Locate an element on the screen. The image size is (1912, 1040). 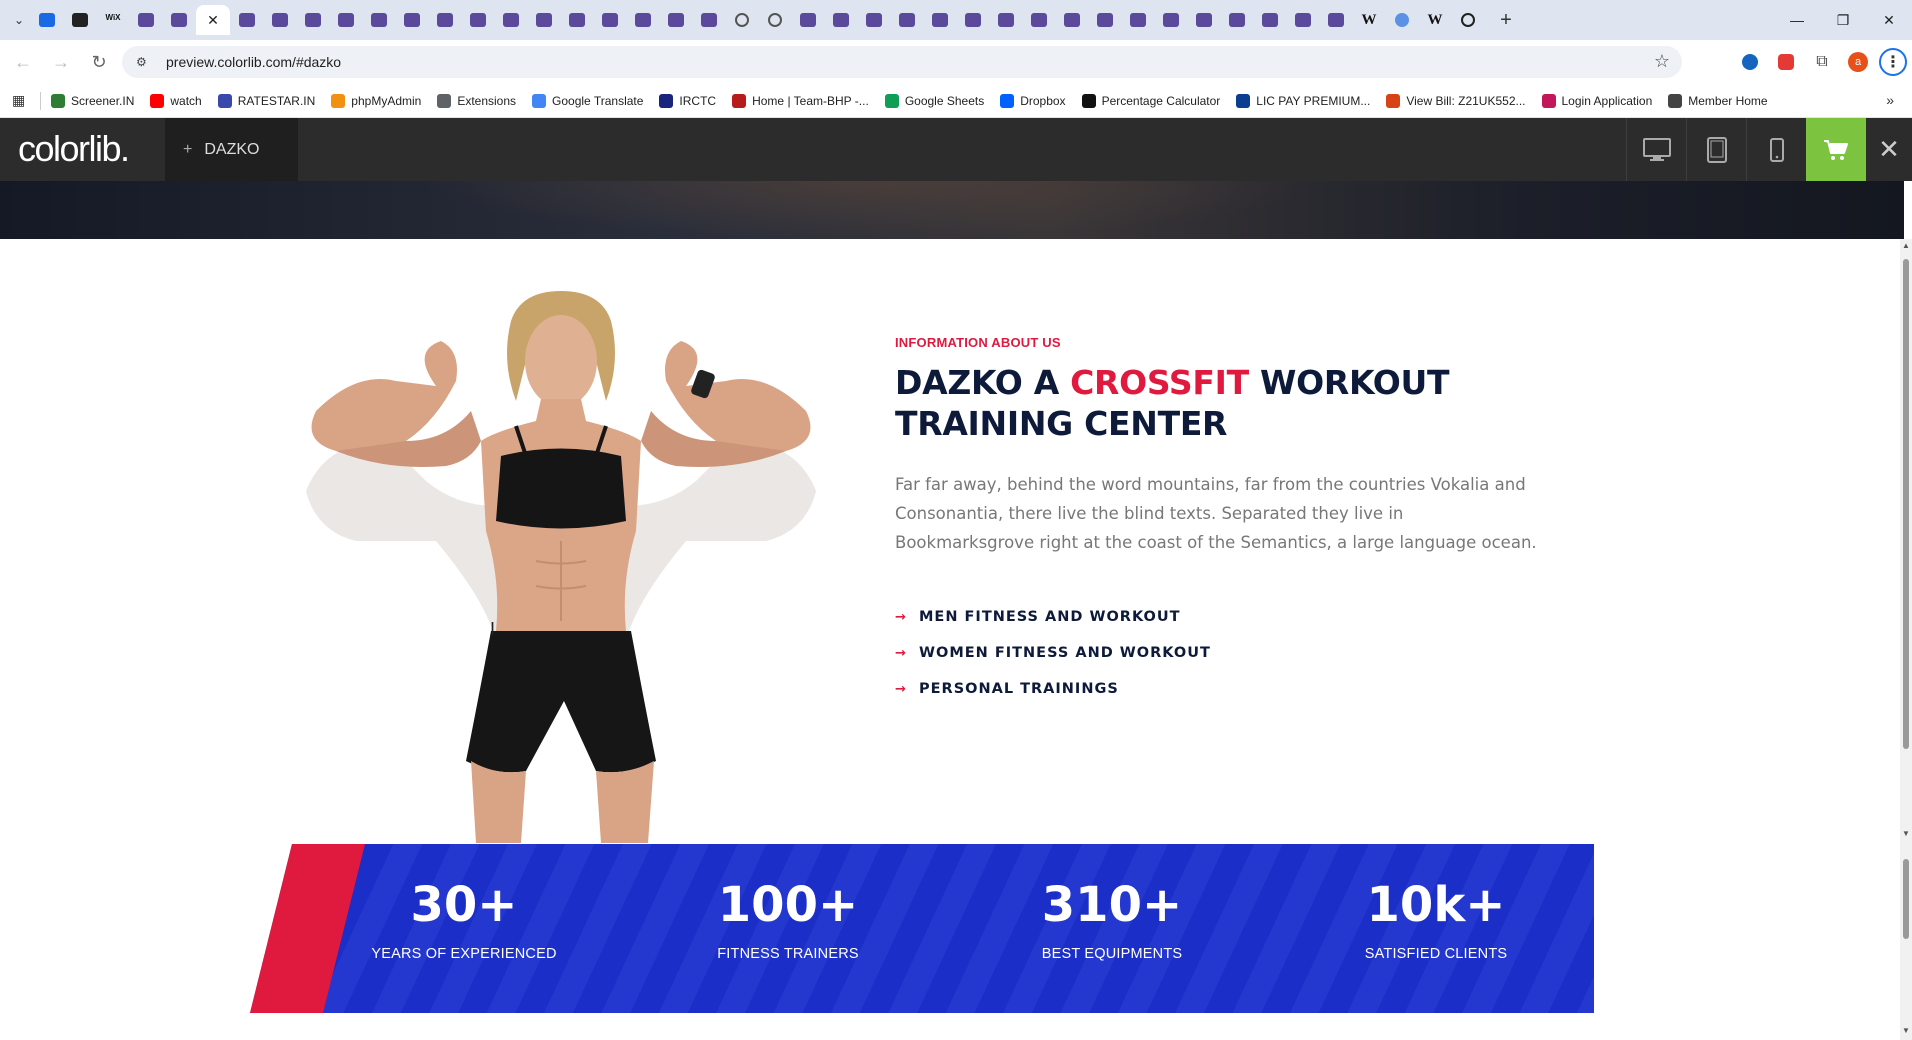
close-preview-button: ✕ is located at coordinates (1889, 149).